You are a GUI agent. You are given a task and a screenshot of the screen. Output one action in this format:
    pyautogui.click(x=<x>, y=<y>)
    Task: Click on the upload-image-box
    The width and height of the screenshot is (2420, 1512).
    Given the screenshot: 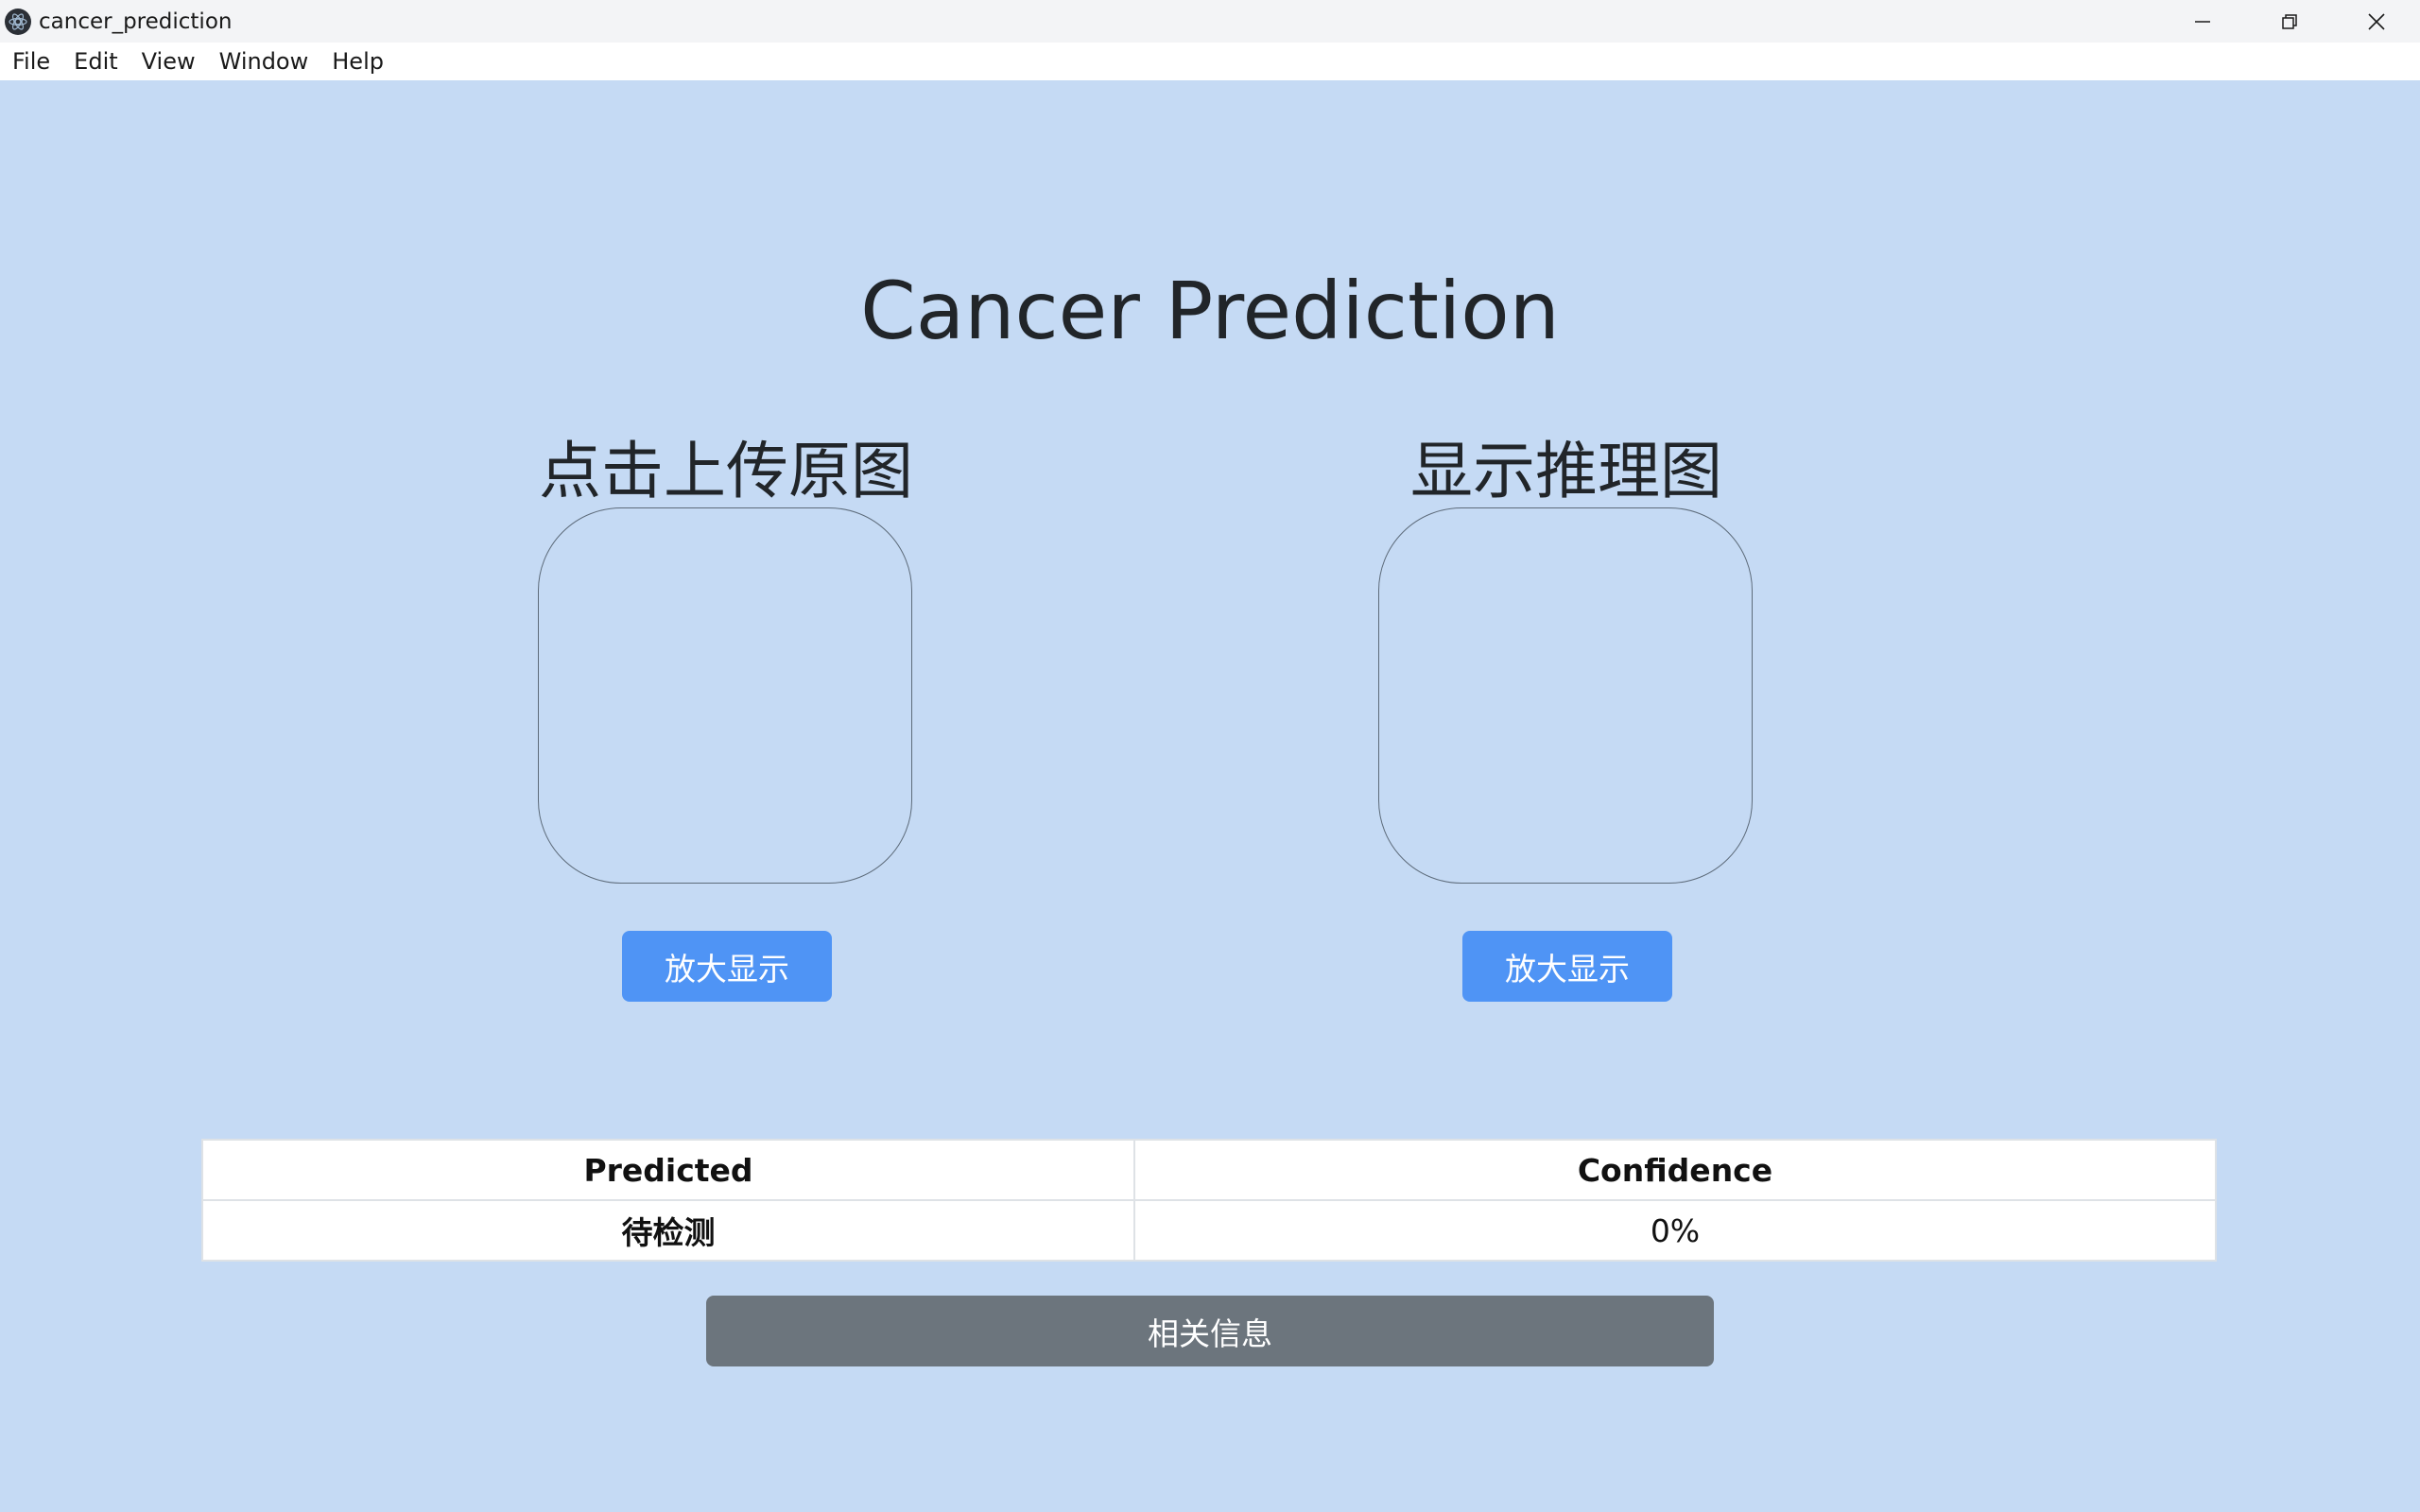 What is the action you would take?
    pyautogui.click(x=725, y=695)
    